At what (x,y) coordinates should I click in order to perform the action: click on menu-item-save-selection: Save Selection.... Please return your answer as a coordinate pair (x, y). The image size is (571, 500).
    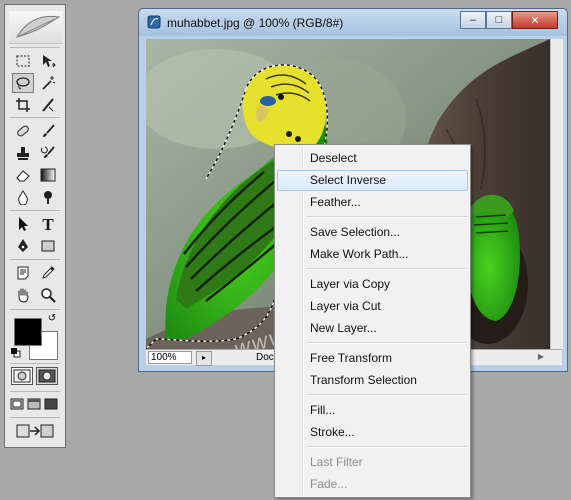
    Looking at the image, I should click on (372, 232).